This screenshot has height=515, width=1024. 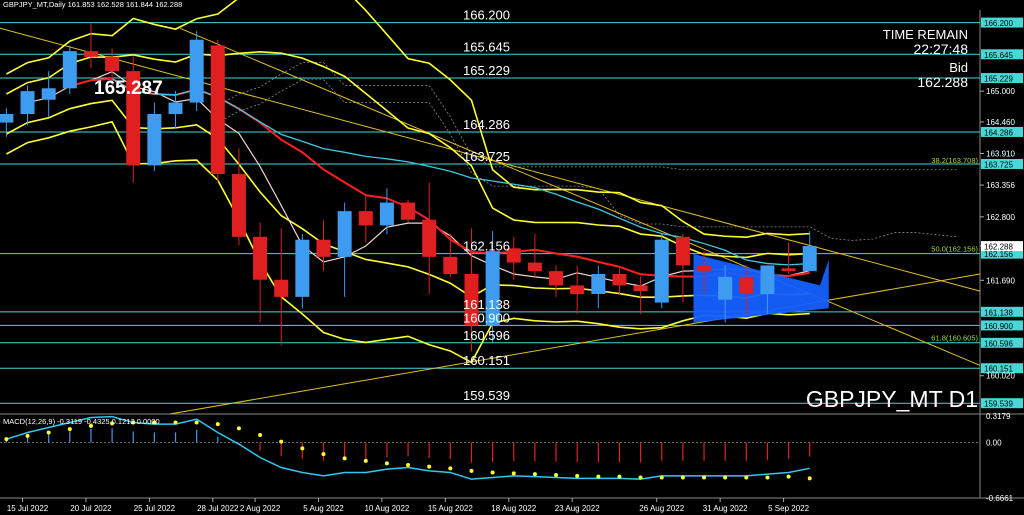 I want to click on time-tick-label: 5 Sep 2022, so click(x=788, y=508).